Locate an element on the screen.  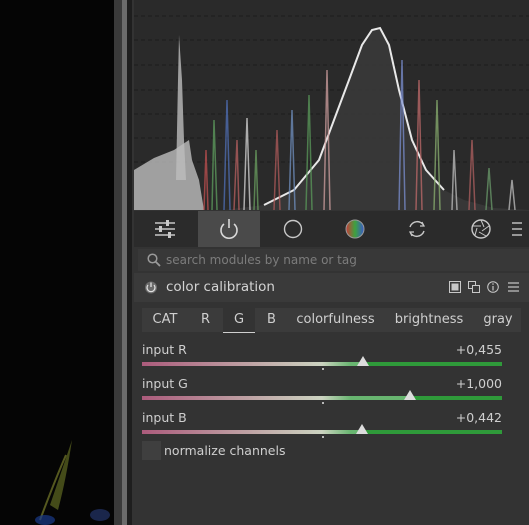
slider-value: +0,455 is located at coordinates (478, 349).